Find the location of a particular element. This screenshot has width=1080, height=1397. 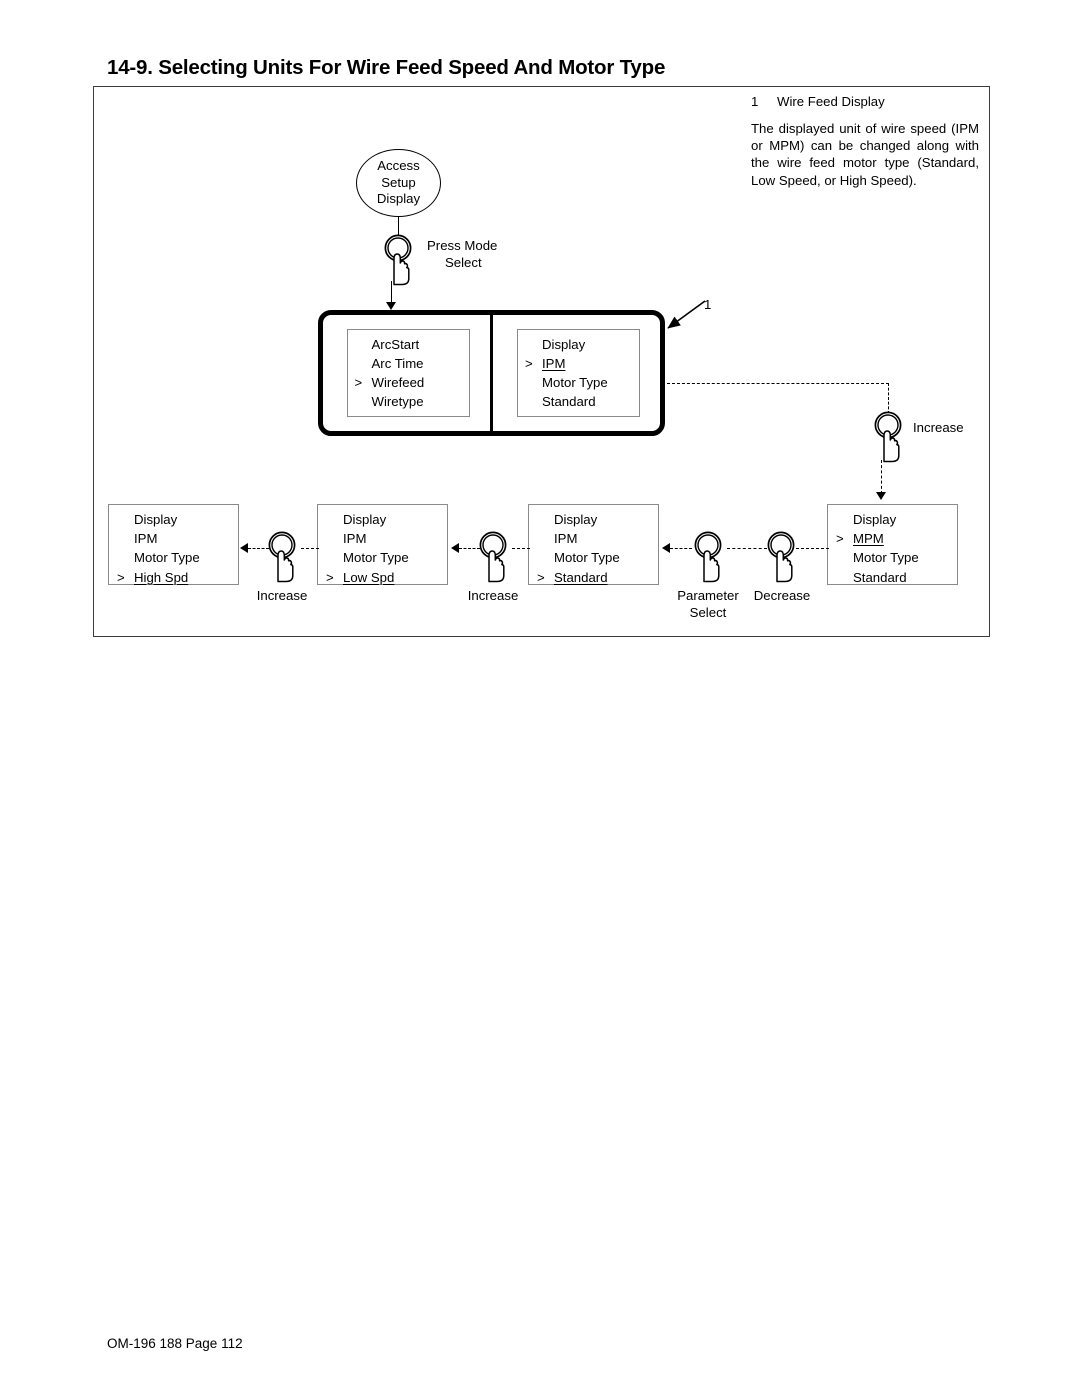

legend-heading: 1 Wire Feed Display is located at coordinates (865, 101).